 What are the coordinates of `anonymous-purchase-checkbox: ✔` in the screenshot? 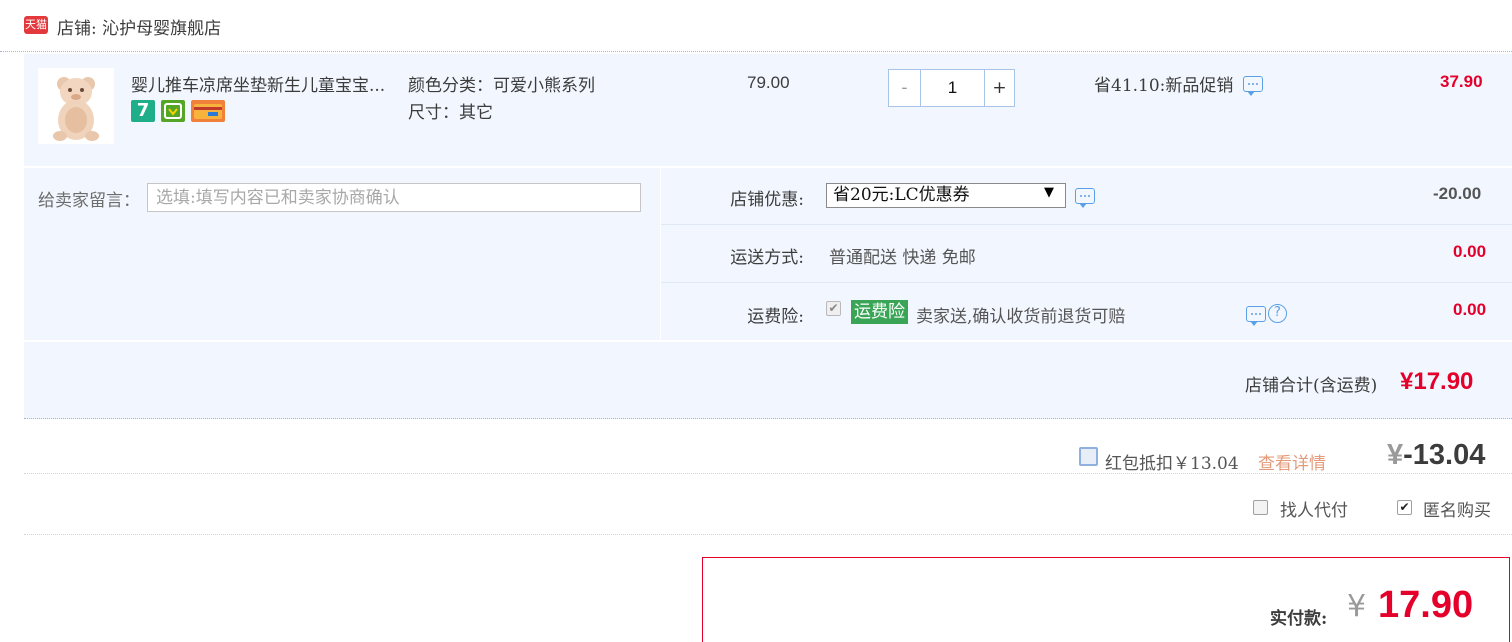 It's located at (1404, 507).